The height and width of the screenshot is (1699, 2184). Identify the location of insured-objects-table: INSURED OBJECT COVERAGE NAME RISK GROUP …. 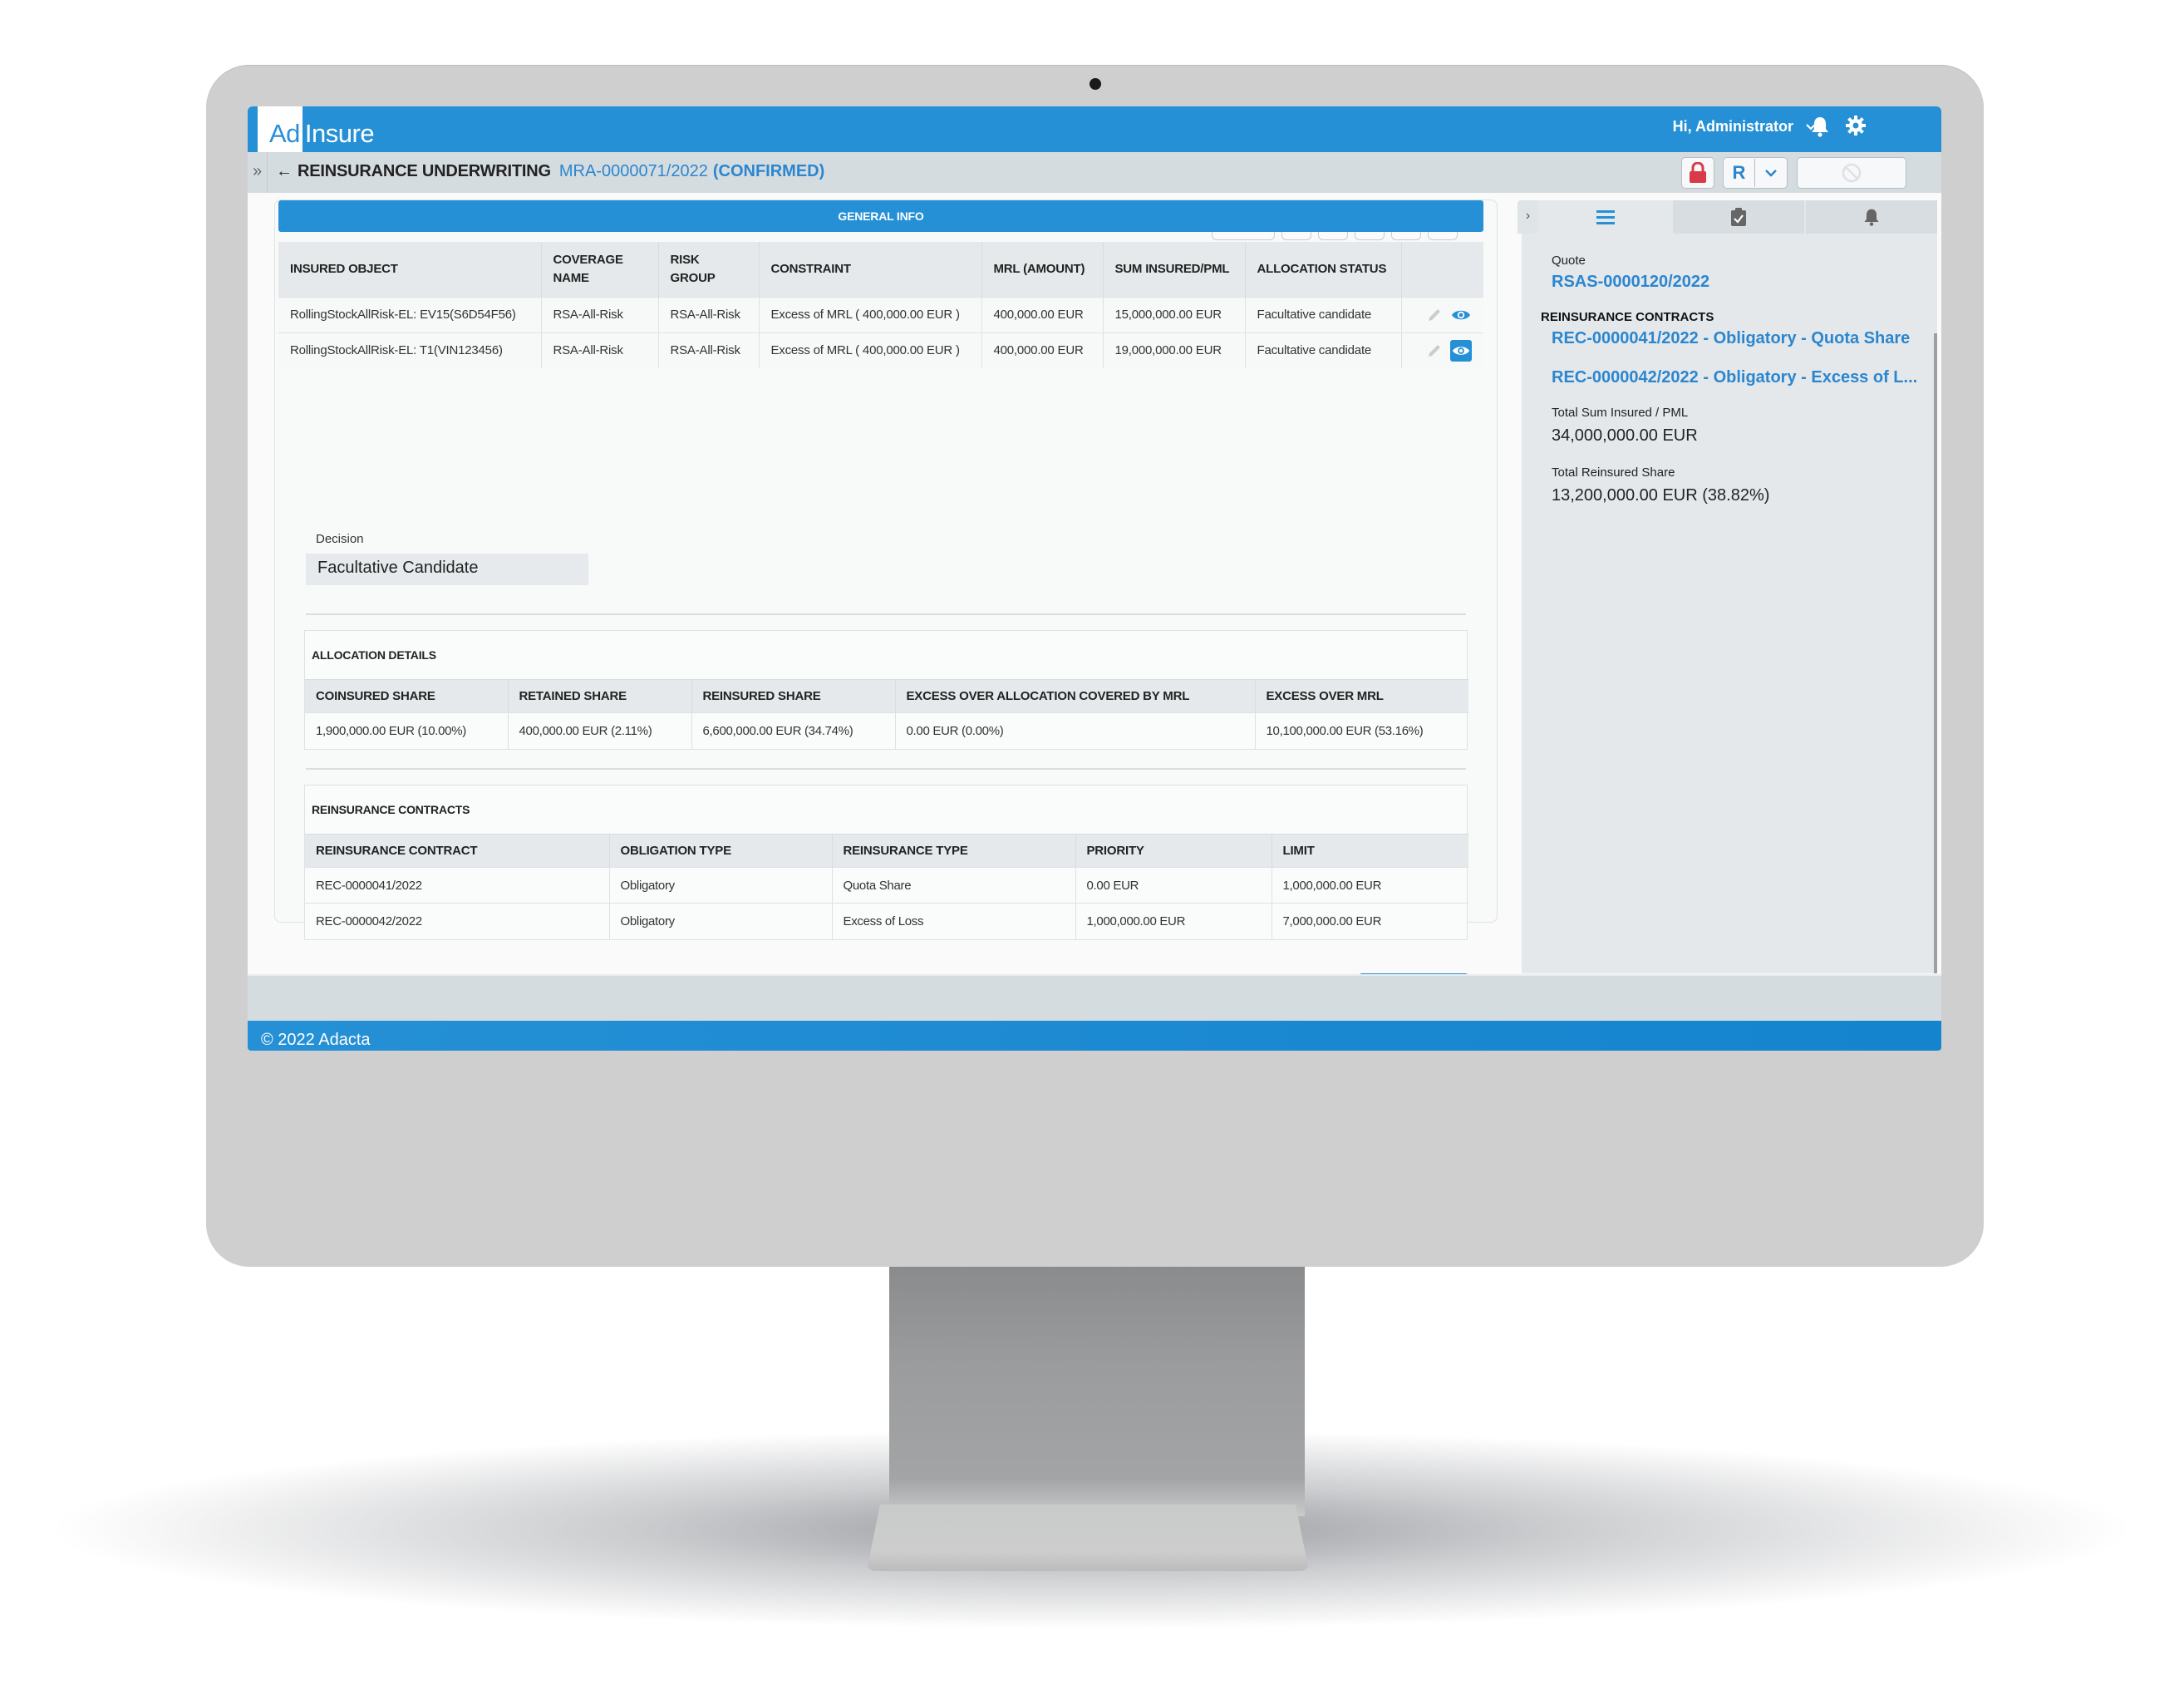
(880, 305).